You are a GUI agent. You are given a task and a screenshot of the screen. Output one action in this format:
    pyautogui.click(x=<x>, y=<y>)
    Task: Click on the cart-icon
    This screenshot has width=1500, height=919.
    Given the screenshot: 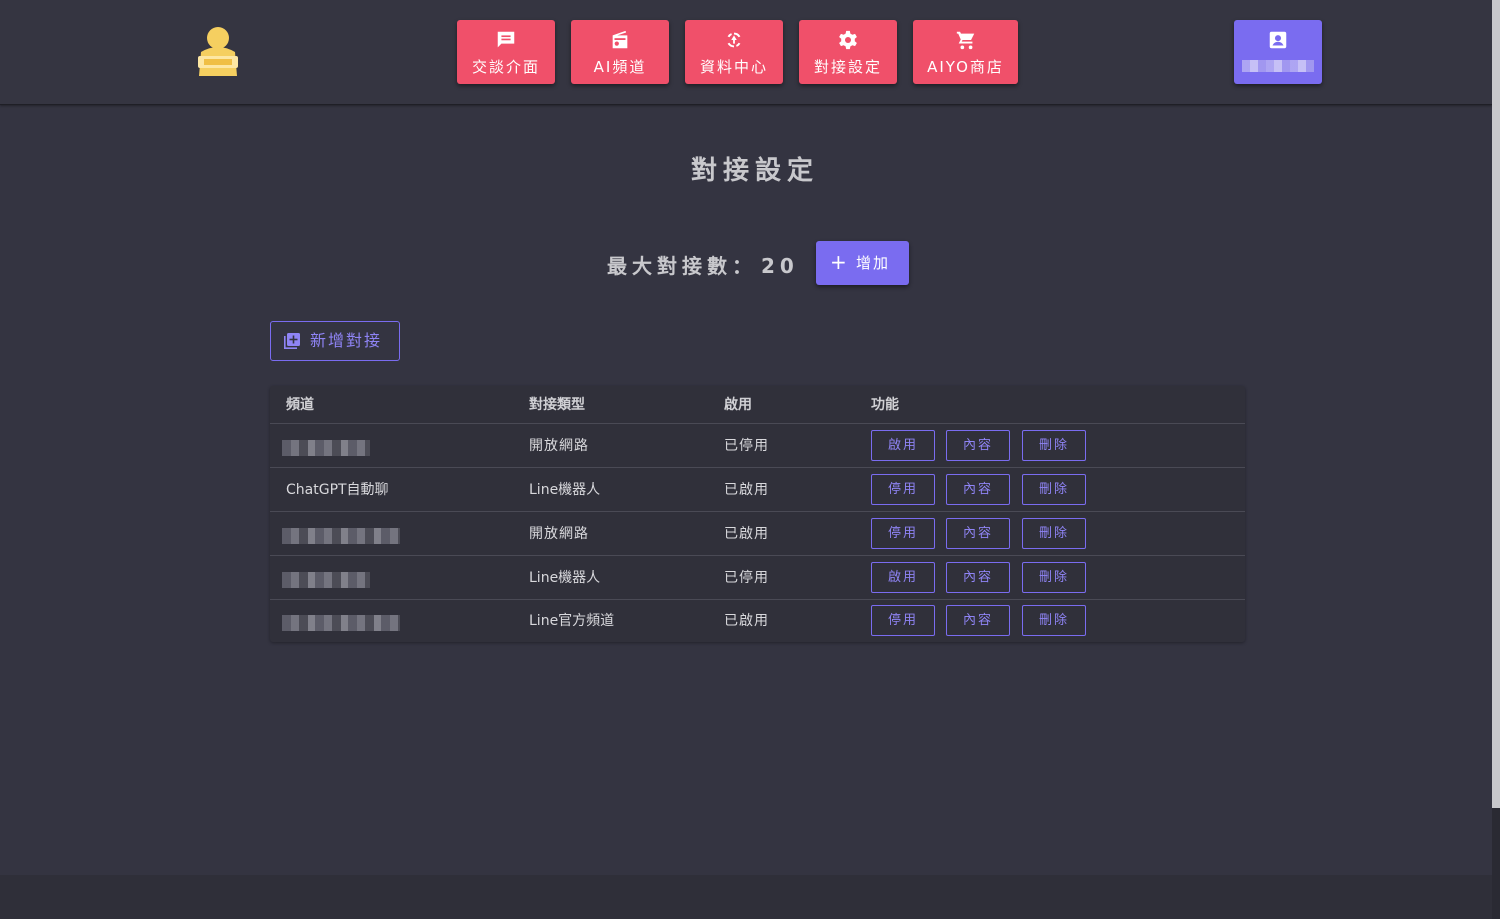 What is the action you would take?
    pyautogui.click(x=965, y=40)
    